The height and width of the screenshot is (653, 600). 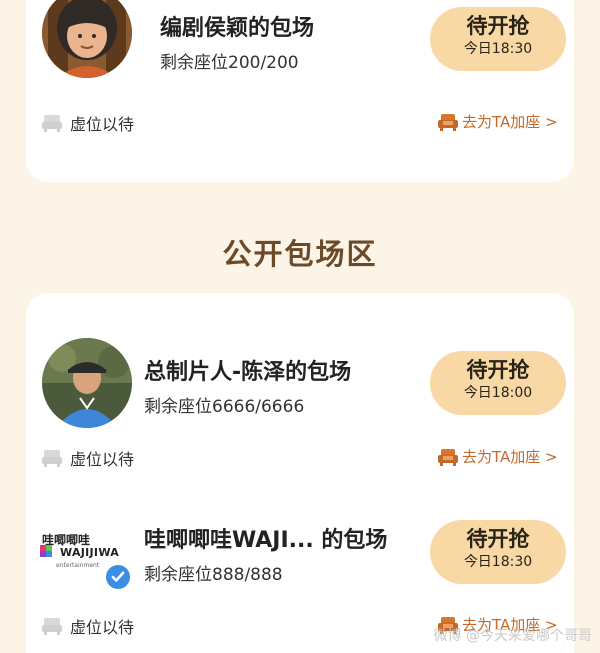 I want to click on sofa-icon, so click(x=448, y=122).